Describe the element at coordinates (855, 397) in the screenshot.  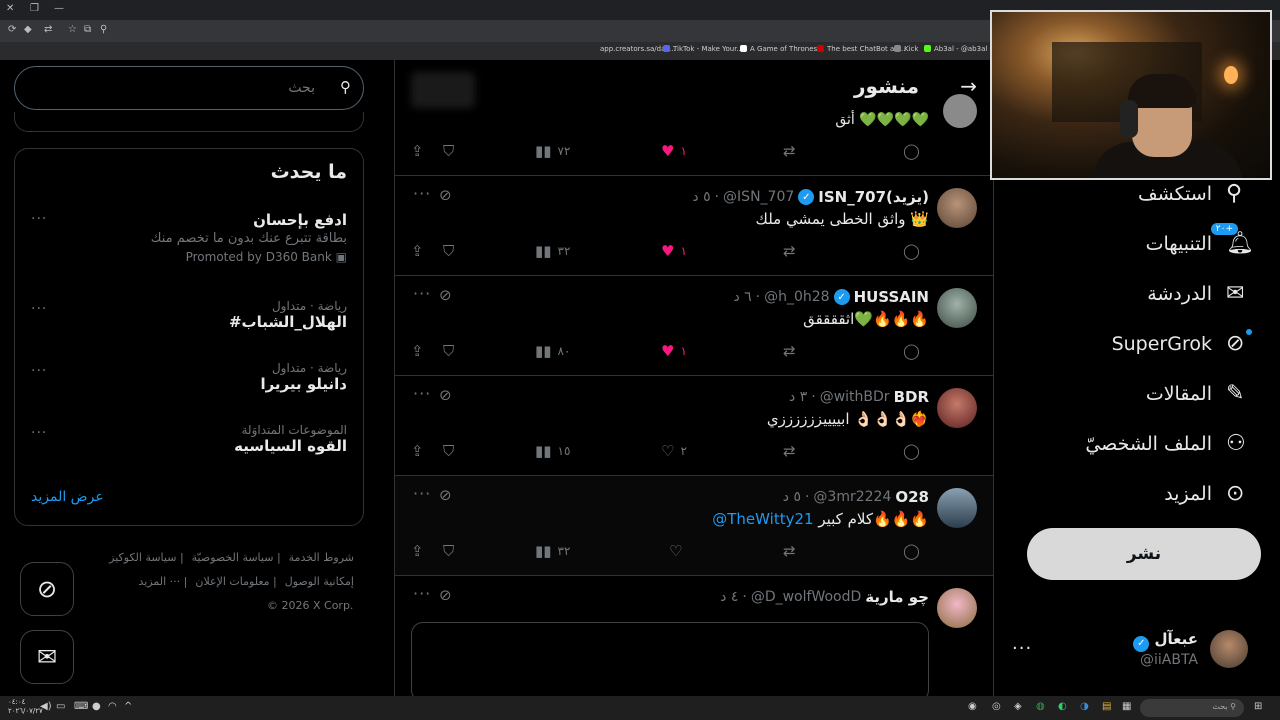
I see `author-handle: @withBDr` at that location.